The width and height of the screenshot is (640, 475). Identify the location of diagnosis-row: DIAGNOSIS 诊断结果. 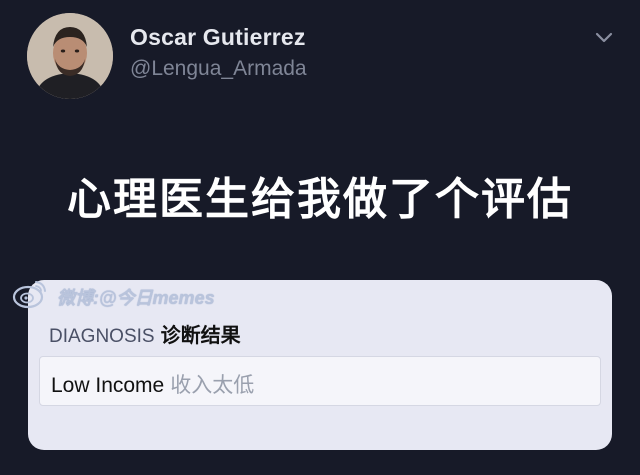
(145, 333).